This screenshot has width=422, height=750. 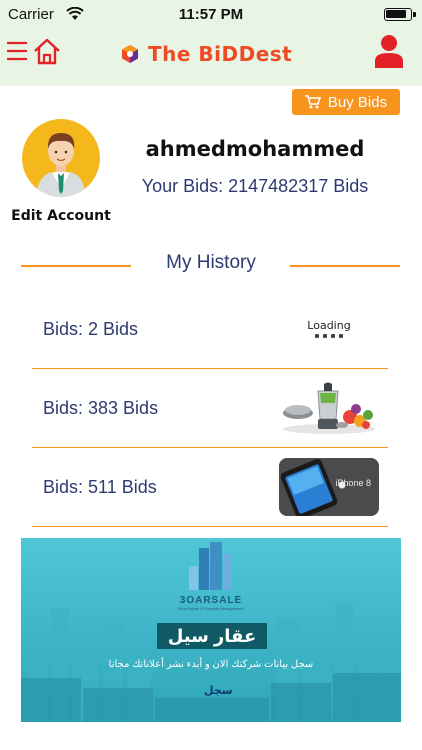 I want to click on loading-dots-icon, so click(x=328, y=336).